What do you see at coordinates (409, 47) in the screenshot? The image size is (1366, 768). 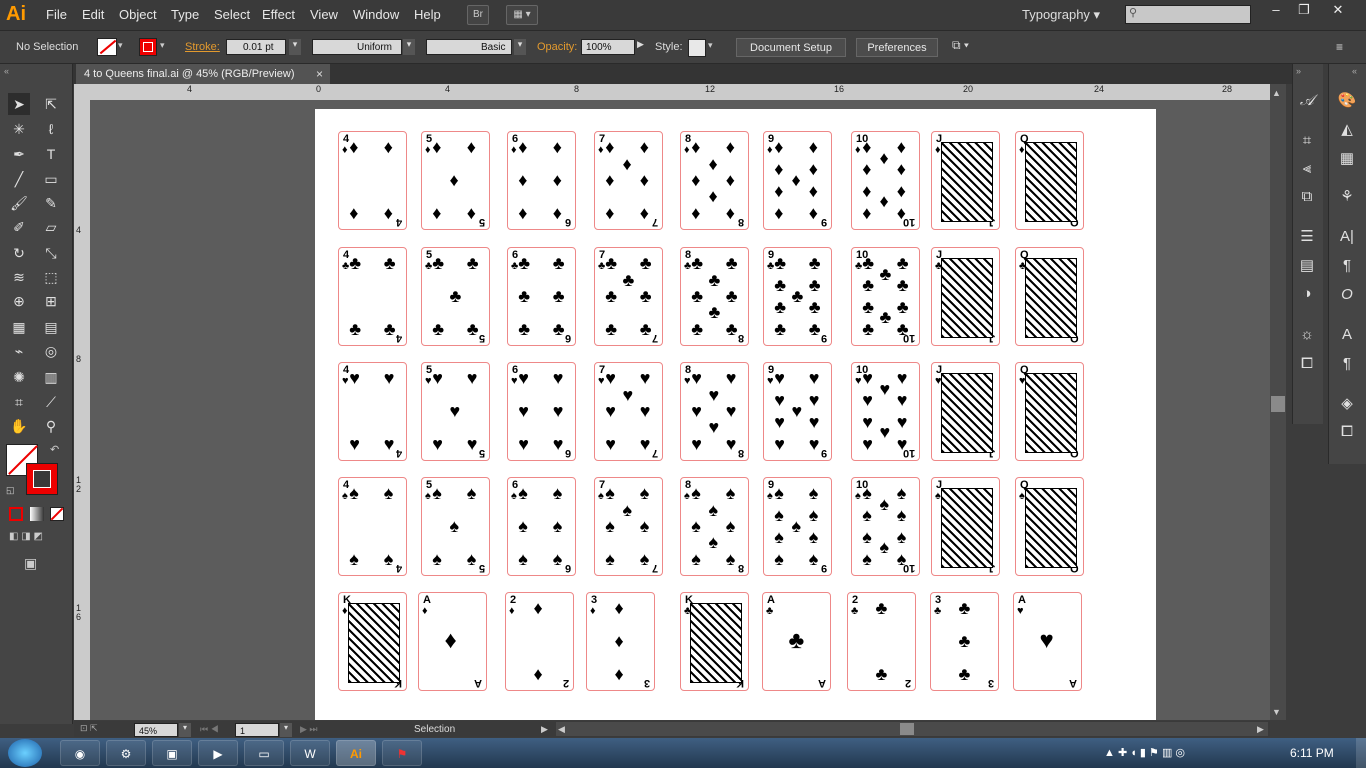 I see `profile-dropdown: ▾` at bounding box center [409, 47].